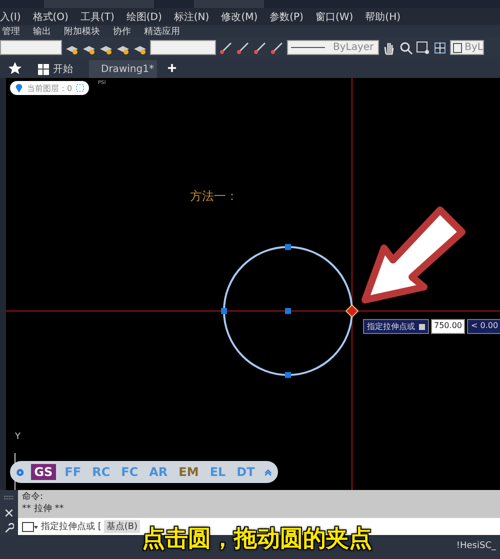  What do you see at coordinates (352, 311) in the screenshot?
I see `hot-grip` at bounding box center [352, 311].